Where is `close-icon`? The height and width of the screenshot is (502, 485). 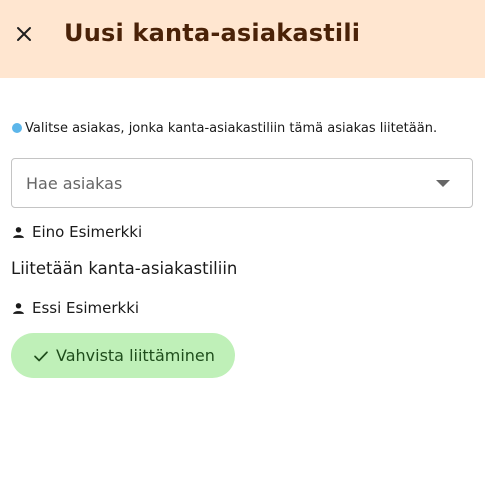 close-icon is located at coordinates (24, 34).